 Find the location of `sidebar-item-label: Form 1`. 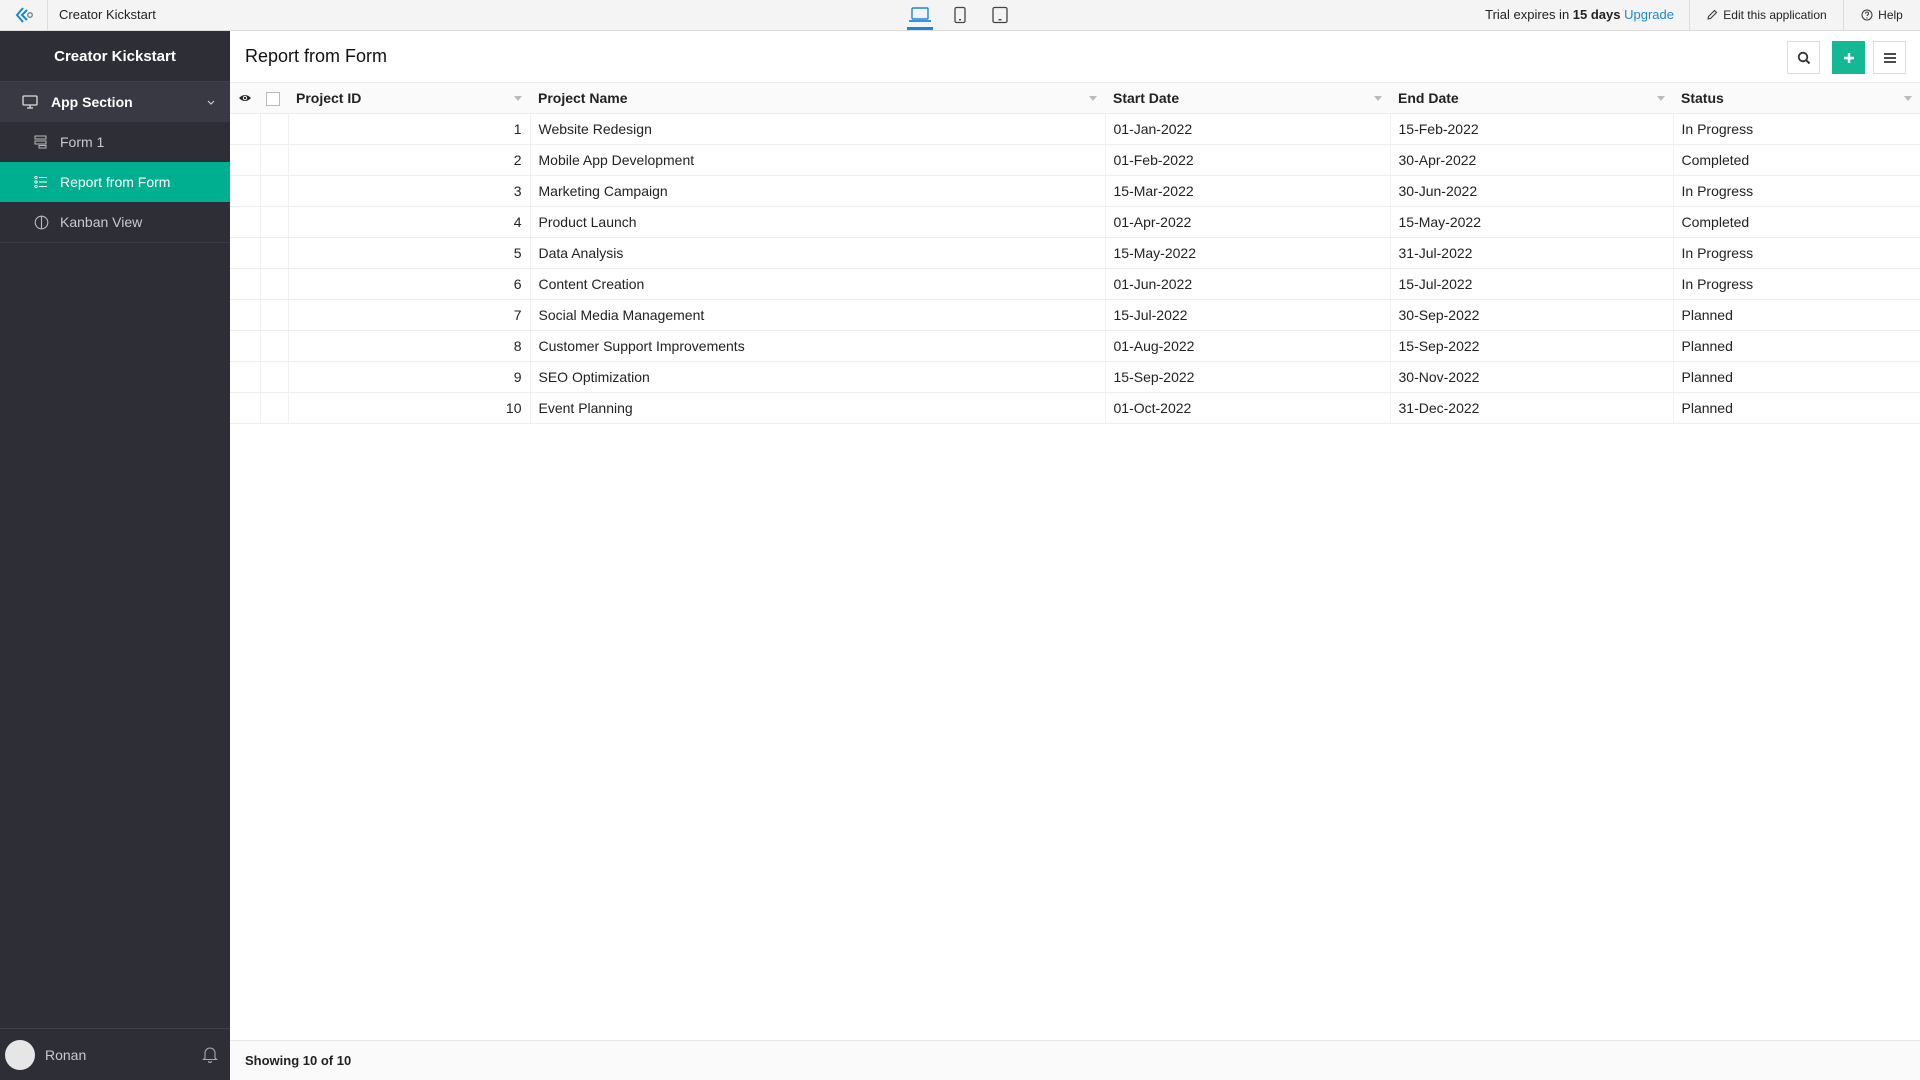

sidebar-item-label: Form 1 is located at coordinates (82, 142).